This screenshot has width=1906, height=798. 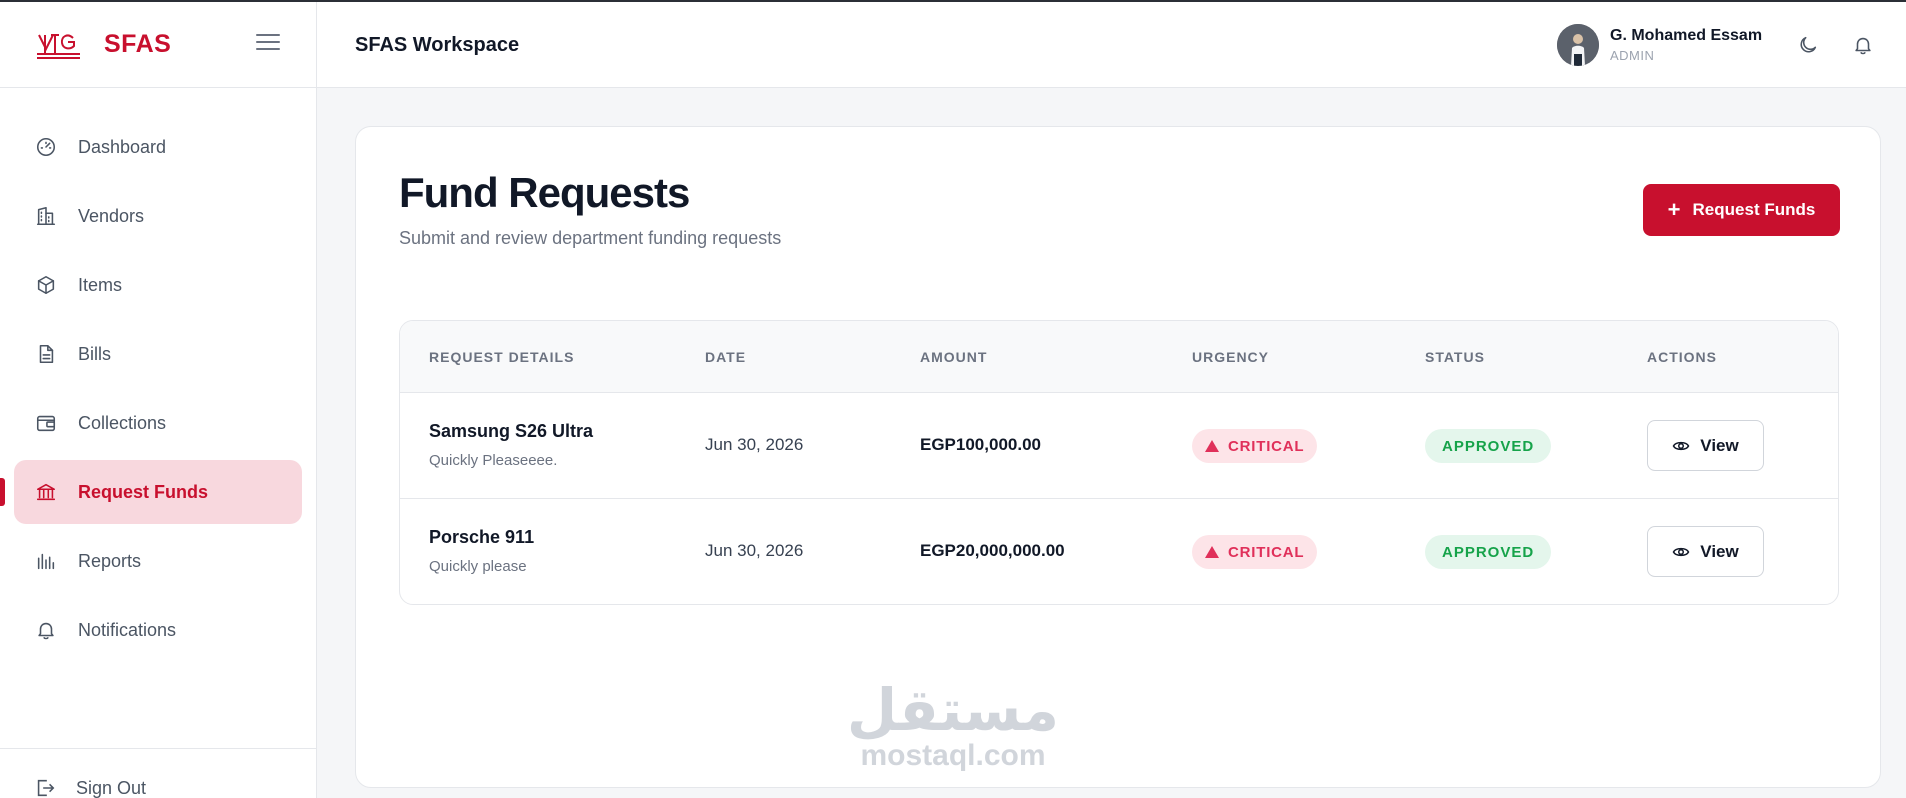 I want to click on moon-icon, so click(x=1809, y=46).